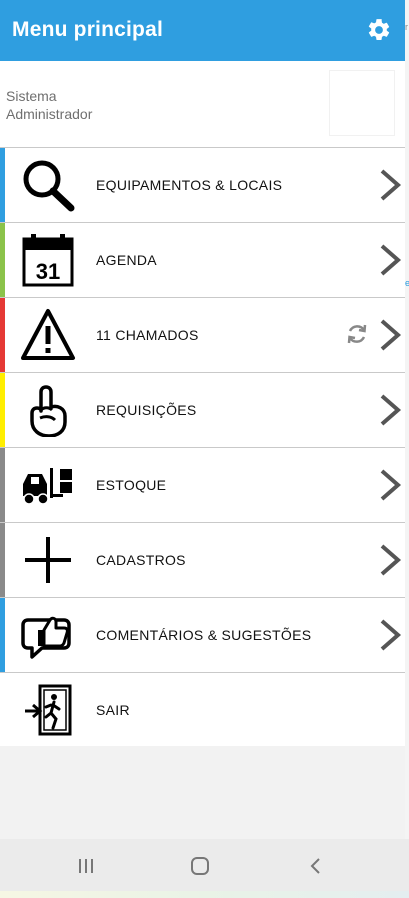 The image size is (409, 898). I want to click on menu-item-label: EQUIPAMENTOS & LOCAIS, so click(189, 185).